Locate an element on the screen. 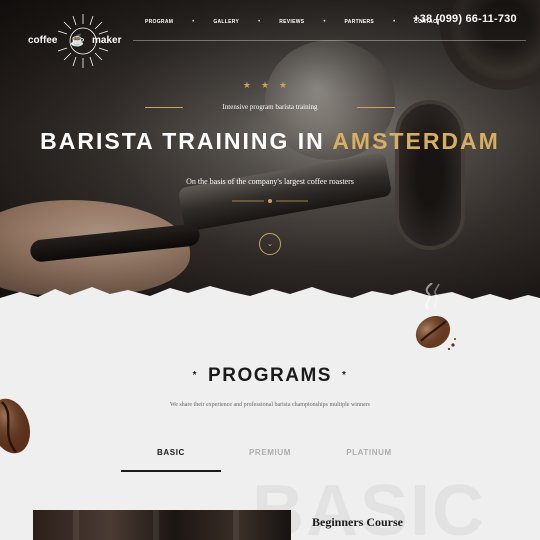 The image size is (540, 540). tab-premium: PREMIUM is located at coordinates (270, 458).